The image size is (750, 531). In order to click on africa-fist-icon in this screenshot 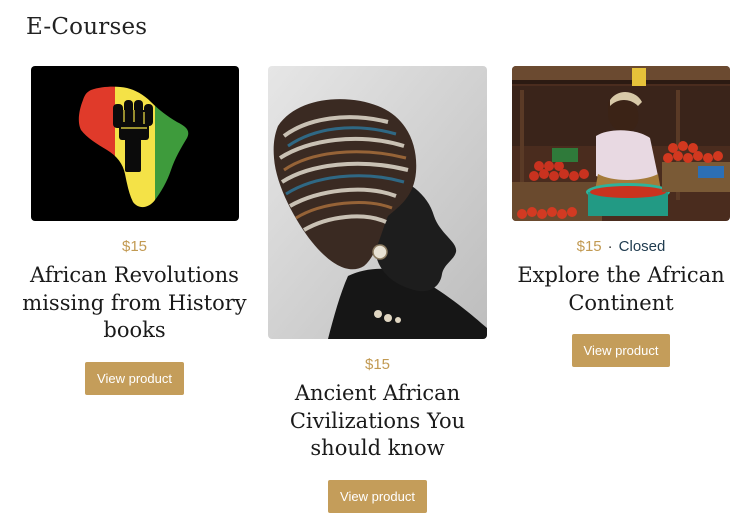, I will do `click(134, 143)`.